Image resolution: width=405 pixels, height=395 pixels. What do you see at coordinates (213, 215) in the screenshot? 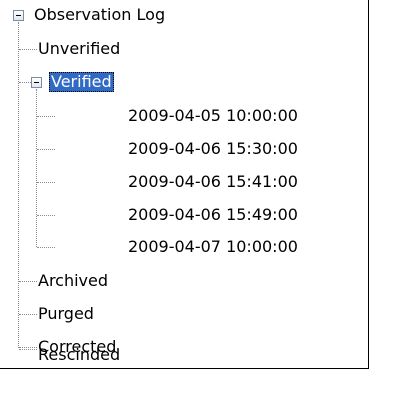
I see `tree-node-timestamp: 2009-04-06 15:49:00` at bounding box center [213, 215].